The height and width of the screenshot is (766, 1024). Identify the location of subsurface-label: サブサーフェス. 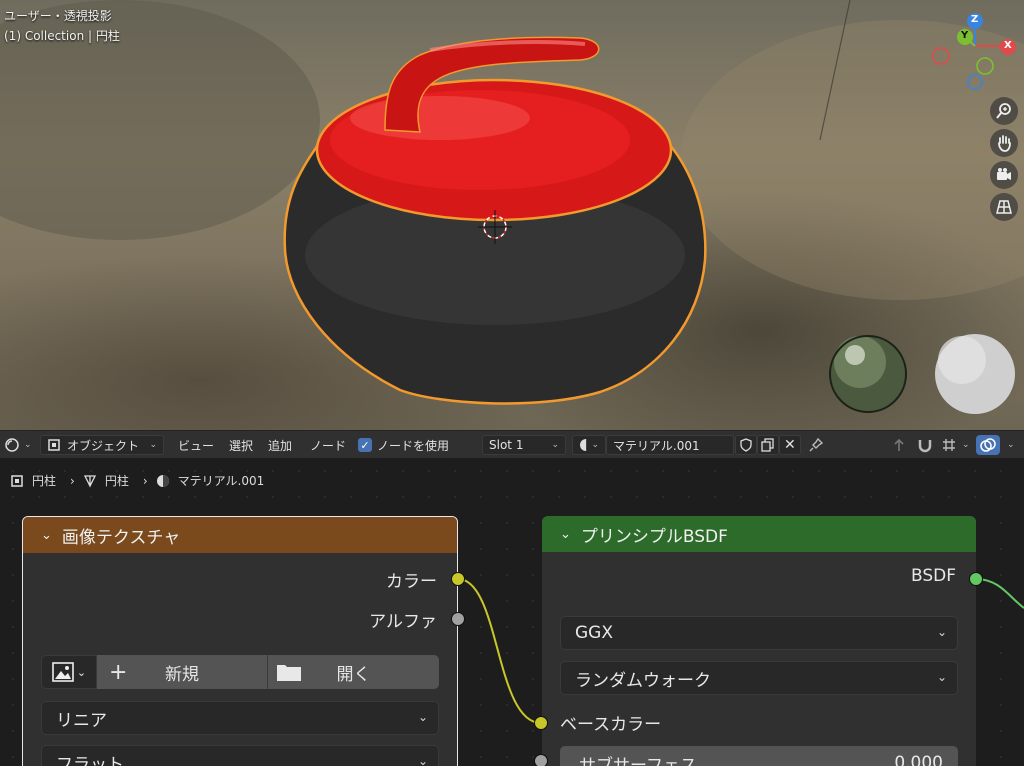
(638, 760).